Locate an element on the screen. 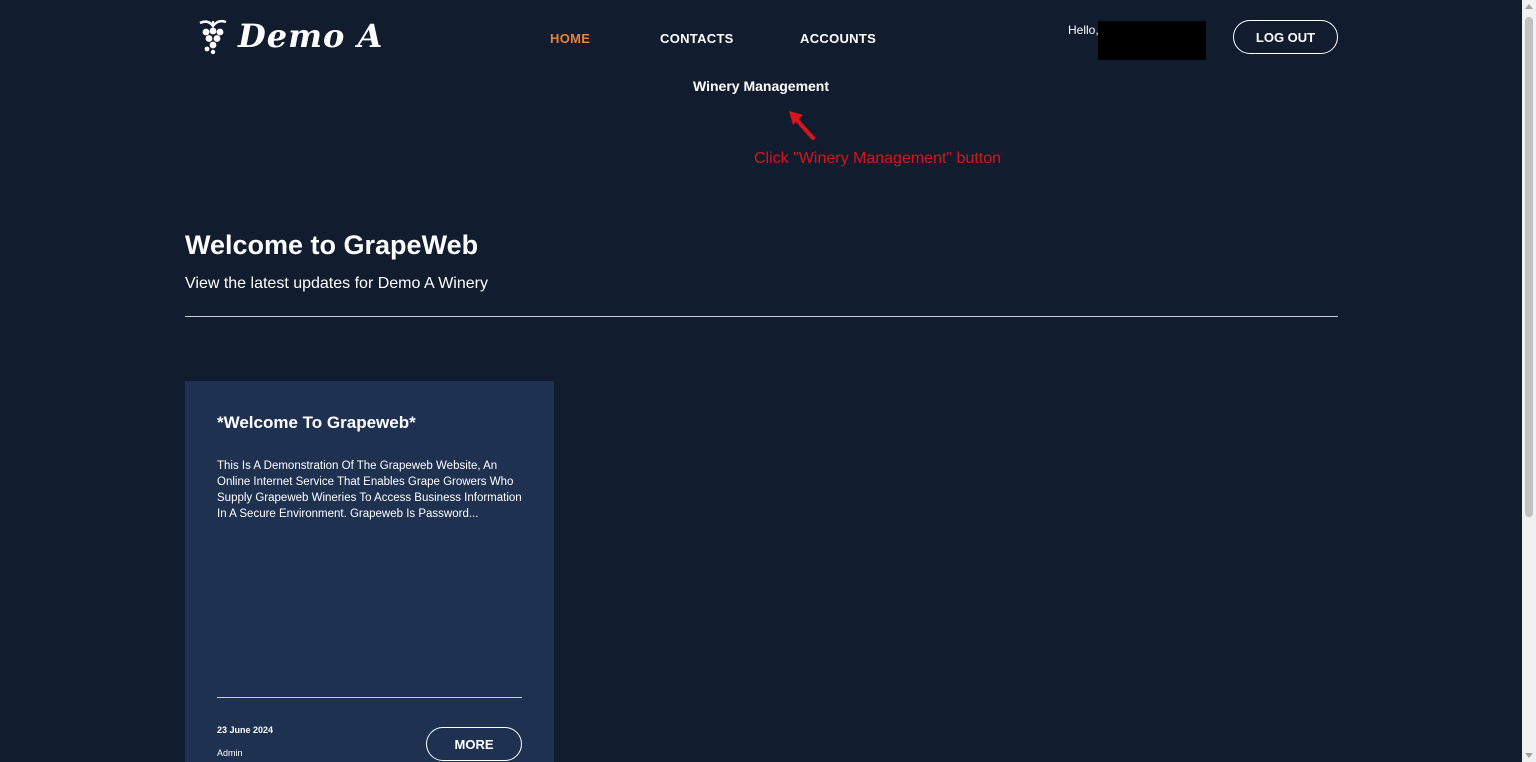  more-button: MORE is located at coordinates (474, 744).